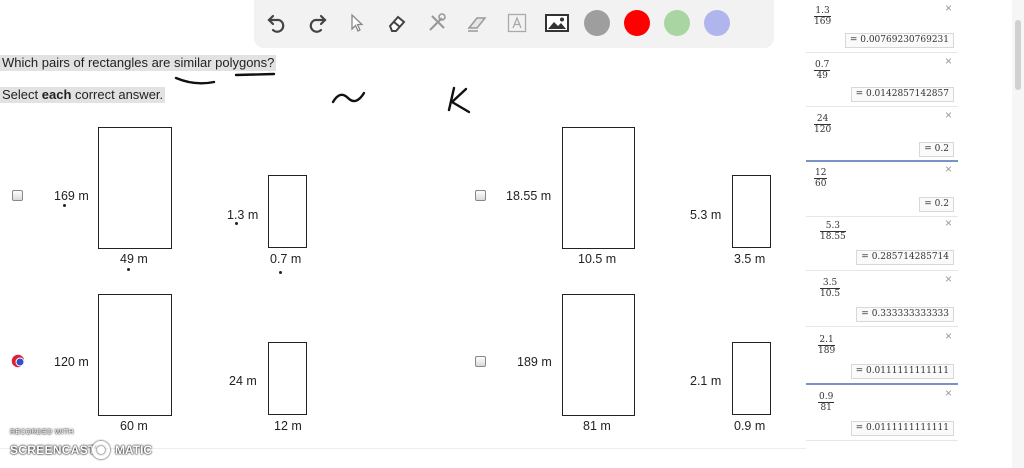  Describe the element at coordinates (1018, 55) in the screenshot. I see `scrollbar-thumb` at that location.